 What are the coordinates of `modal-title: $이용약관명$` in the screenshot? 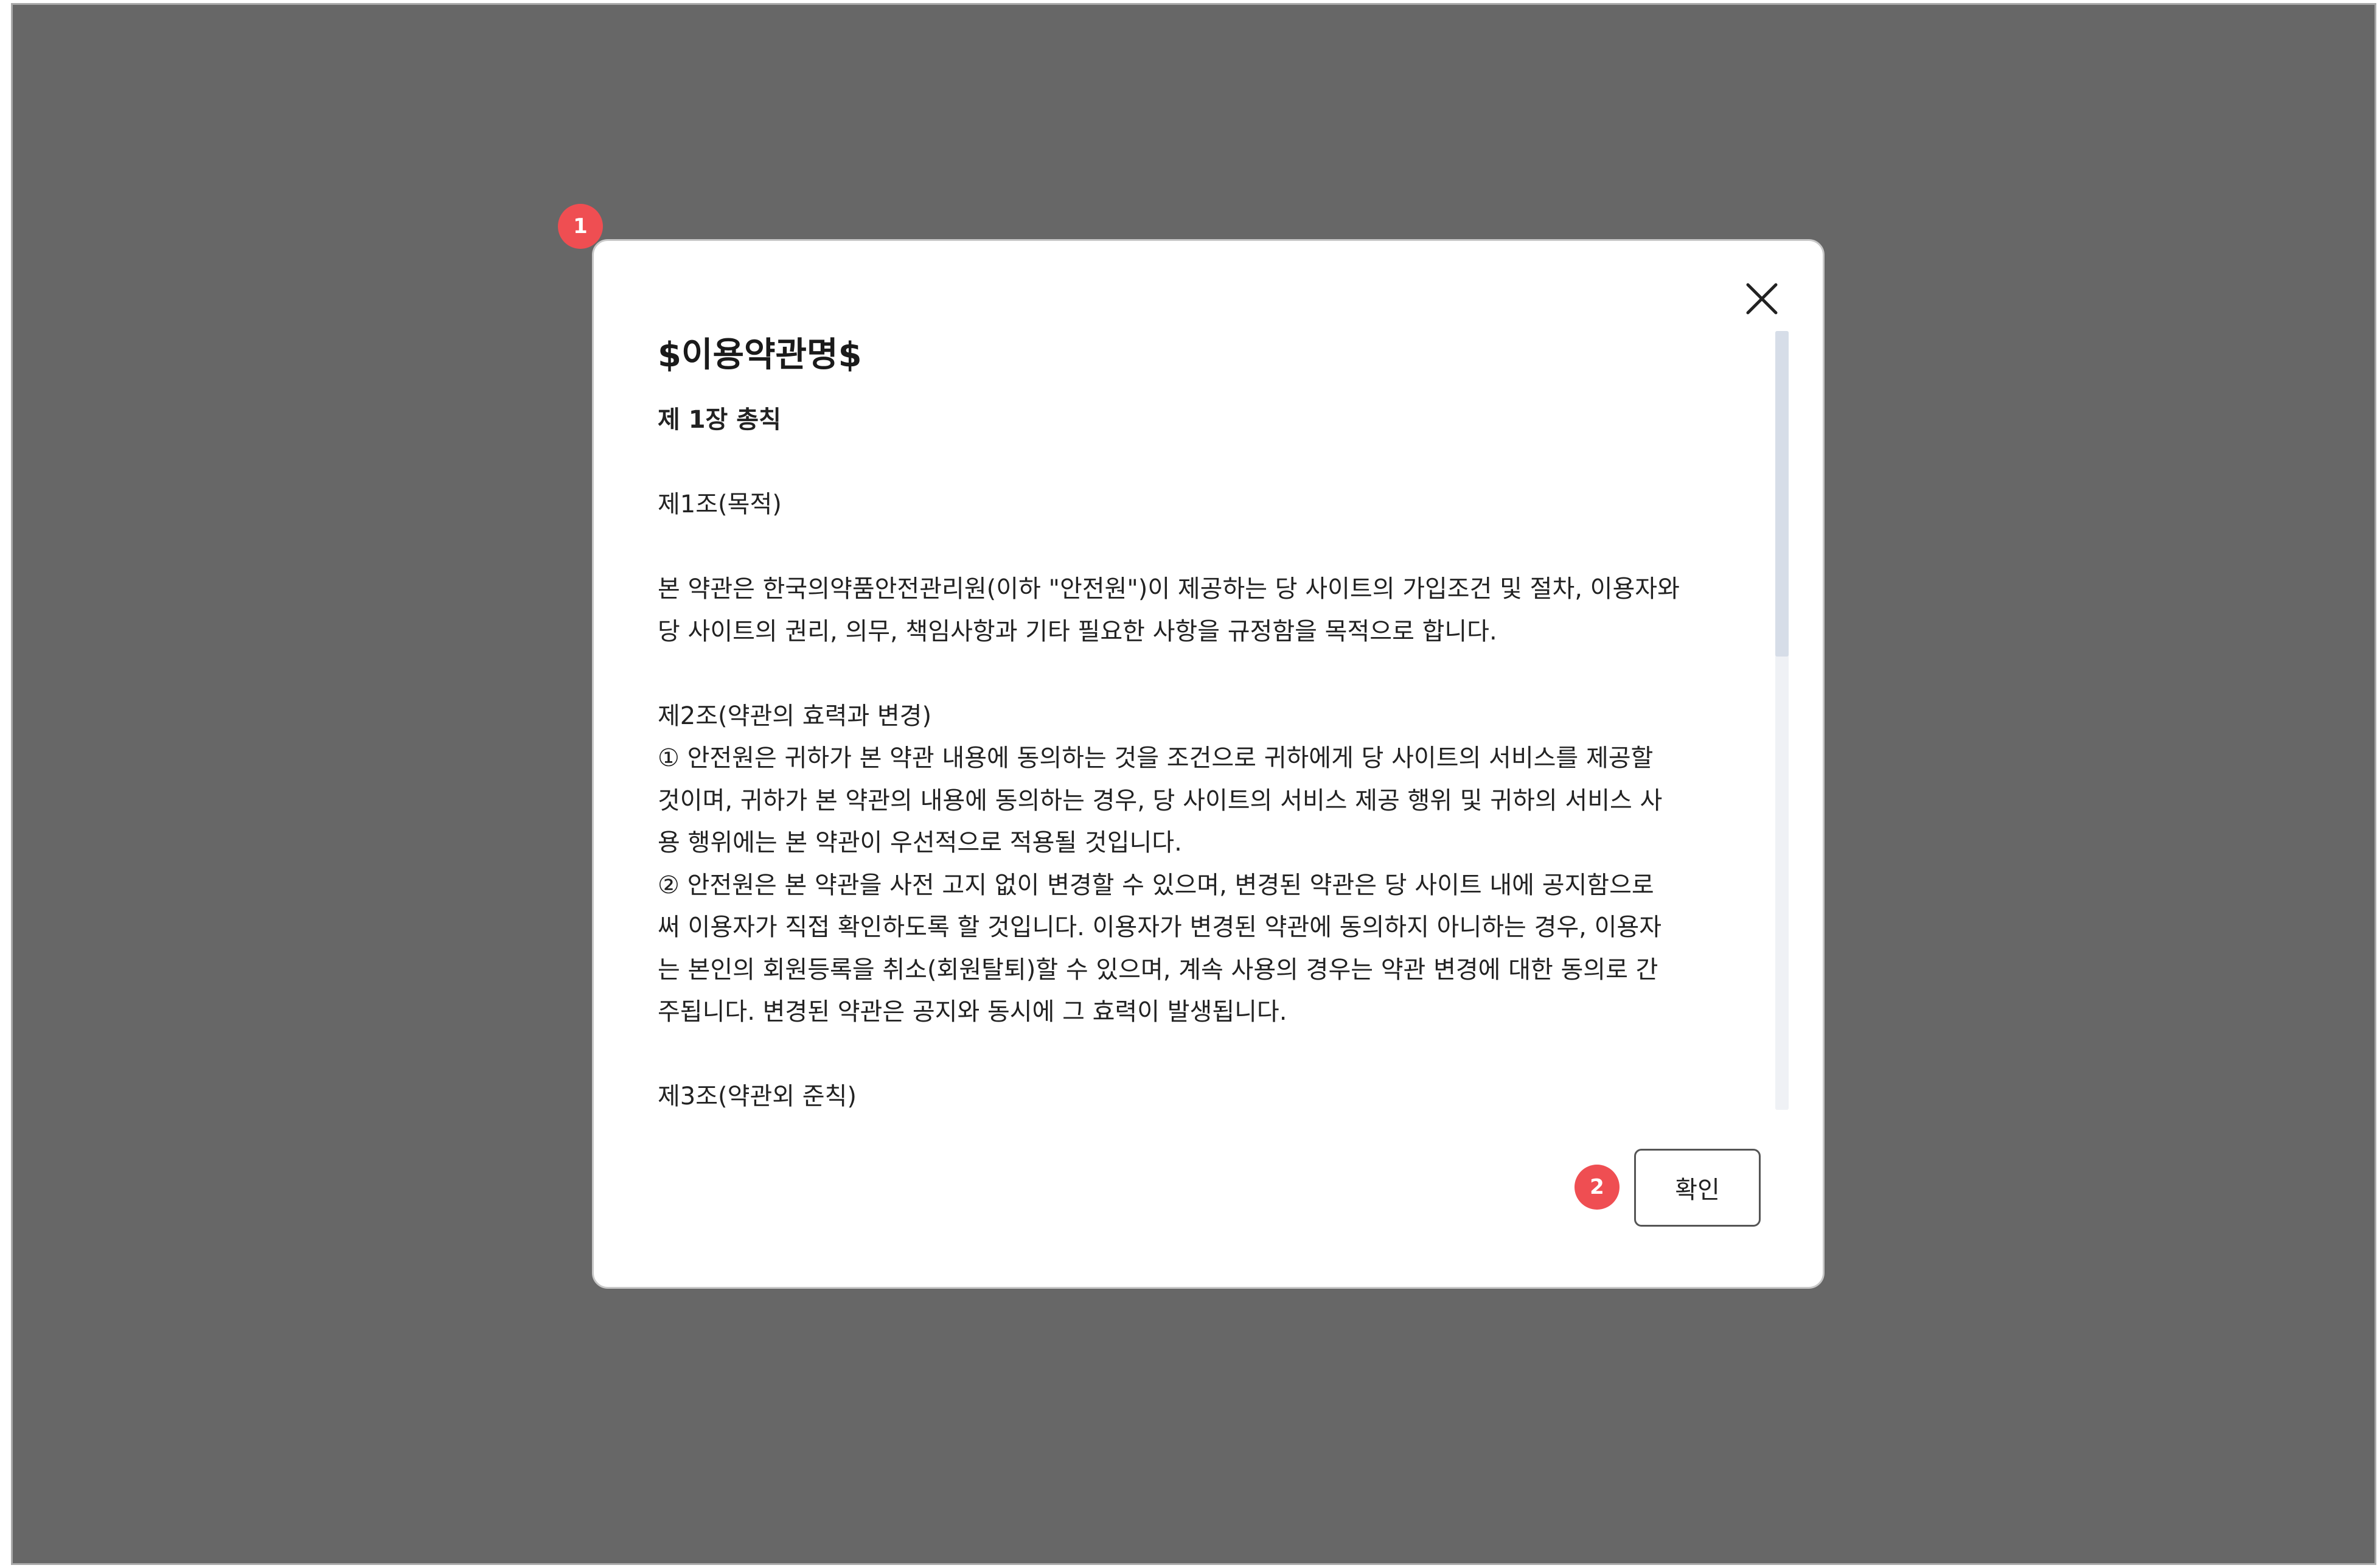 It's located at (760, 355).